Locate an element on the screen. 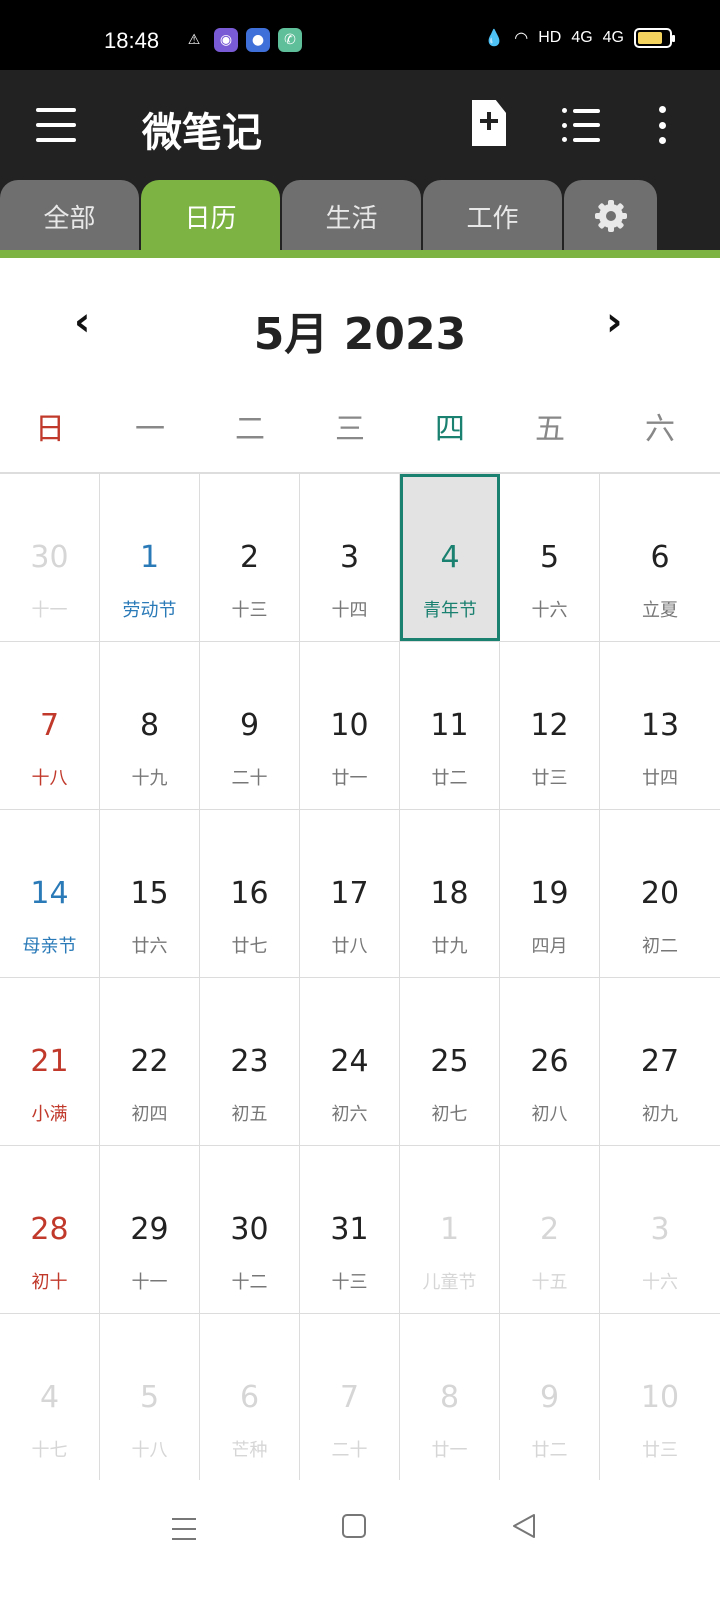 Image resolution: width=720 pixels, height=1600 pixels. calendar-day: 19 四月 is located at coordinates (550, 893).